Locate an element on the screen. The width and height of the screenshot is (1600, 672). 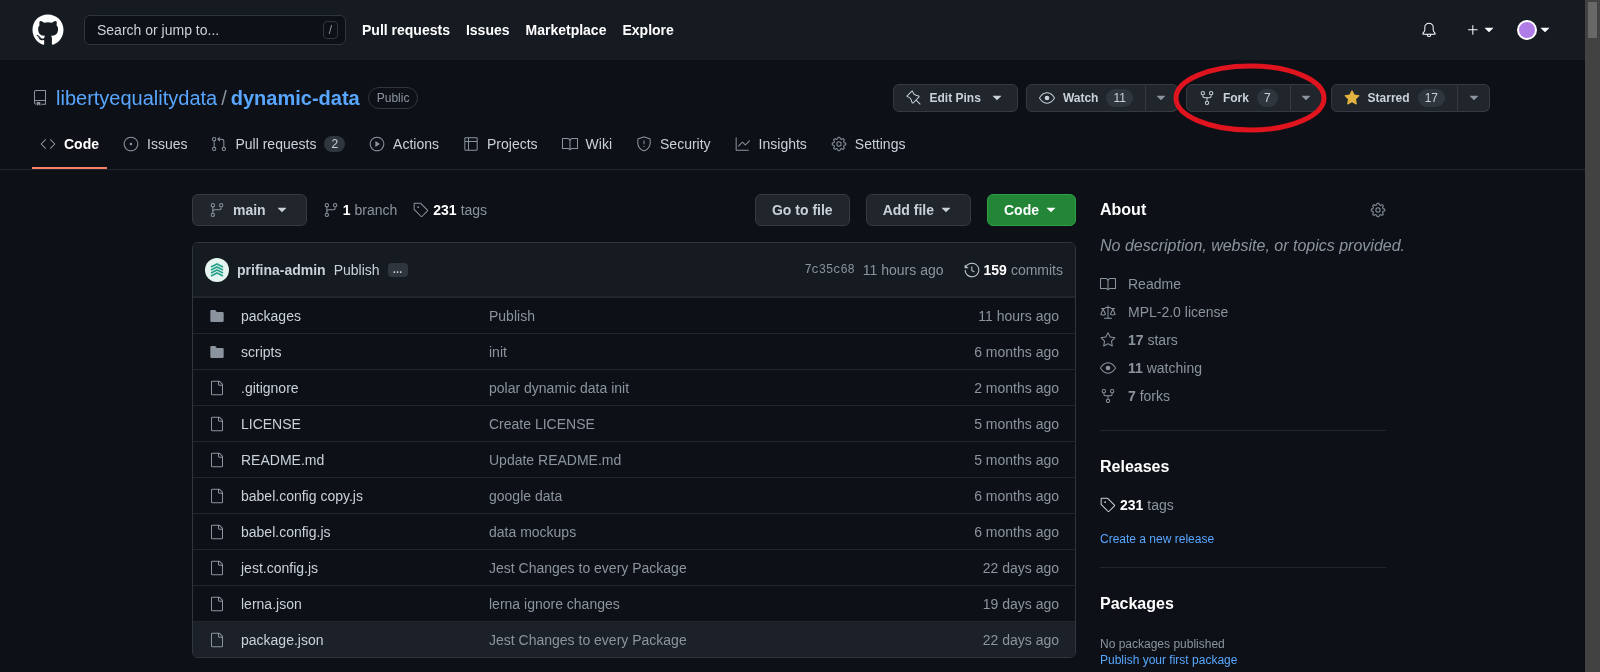
counter: 2 is located at coordinates (335, 144).